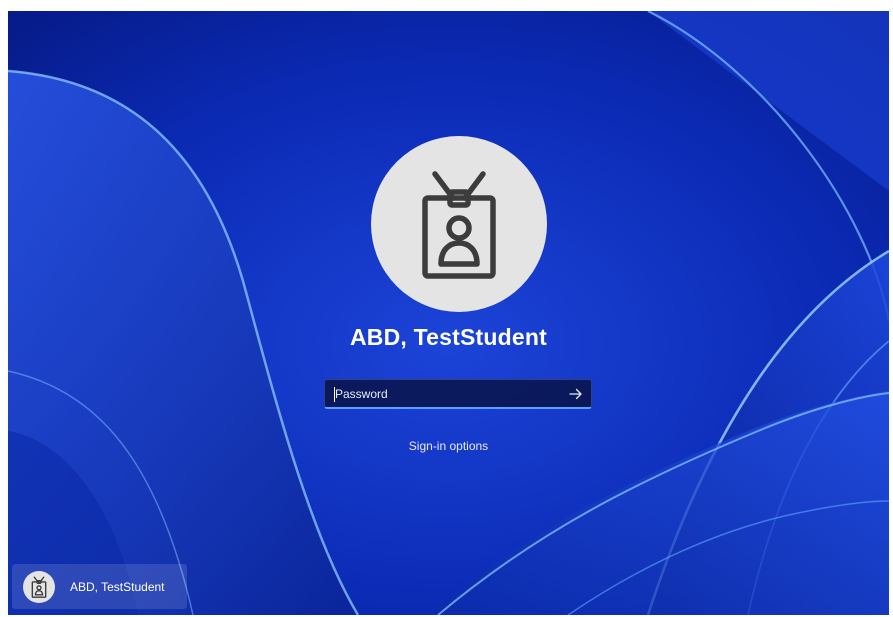 The width and height of the screenshot is (893, 617). I want to click on user-display-name: ABD, TestStudent, so click(448, 337).